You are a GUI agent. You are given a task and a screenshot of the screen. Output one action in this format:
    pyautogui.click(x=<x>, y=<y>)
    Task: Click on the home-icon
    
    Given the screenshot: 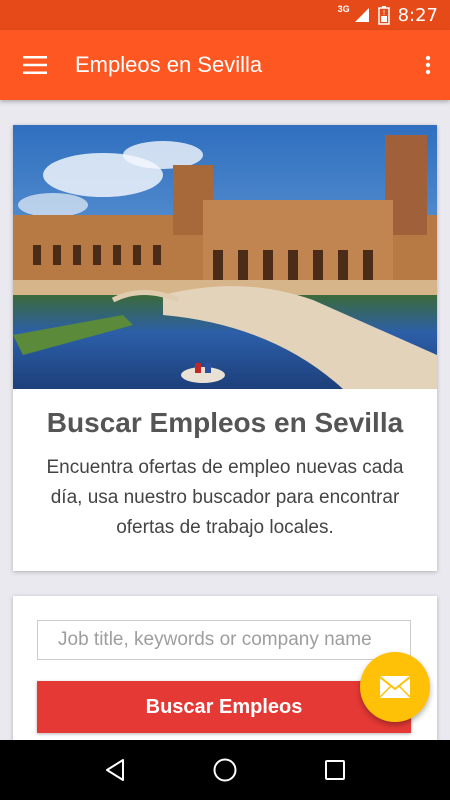 What is the action you would take?
    pyautogui.click(x=225, y=770)
    